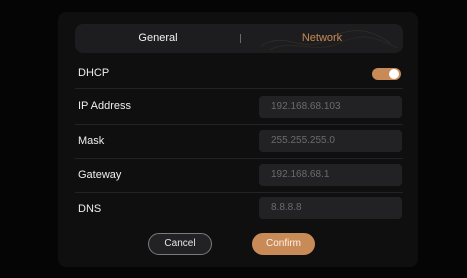 The image size is (467, 278). Describe the element at coordinates (330, 175) in the screenshot. I see `gateway-field: 192.168.68.1` at that location.